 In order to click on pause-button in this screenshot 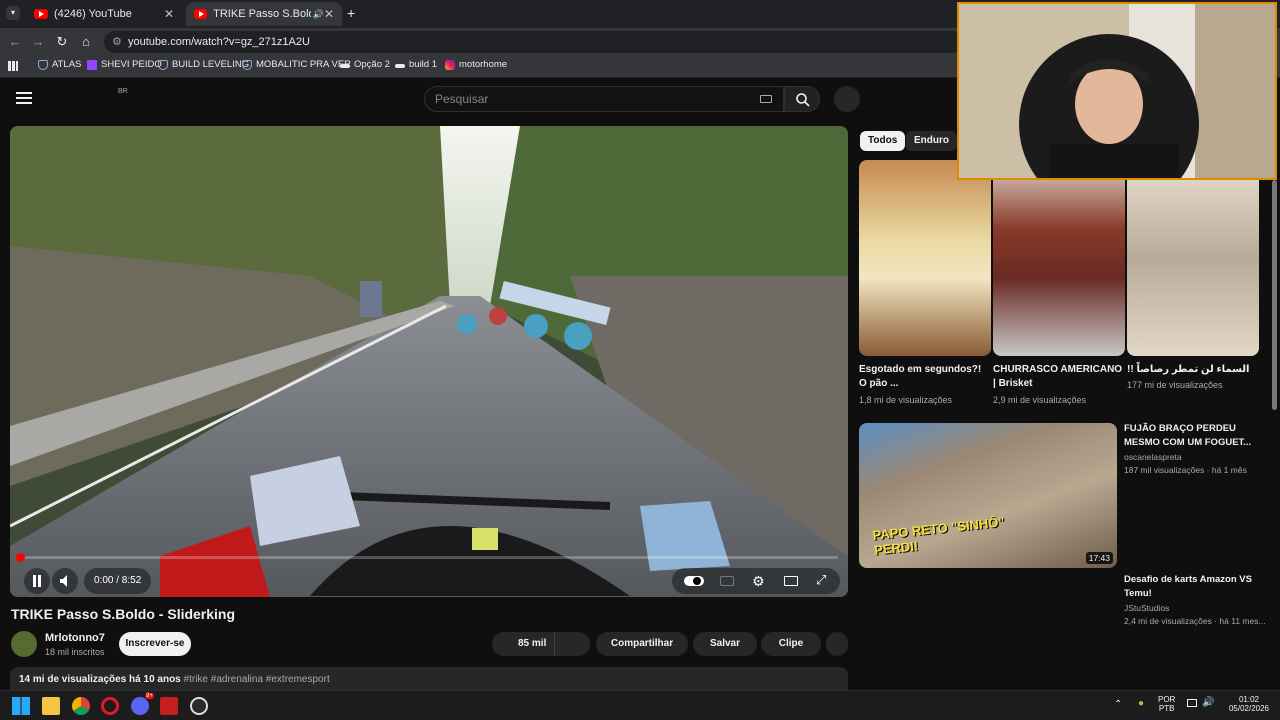, I will do `click(37, 581)`.